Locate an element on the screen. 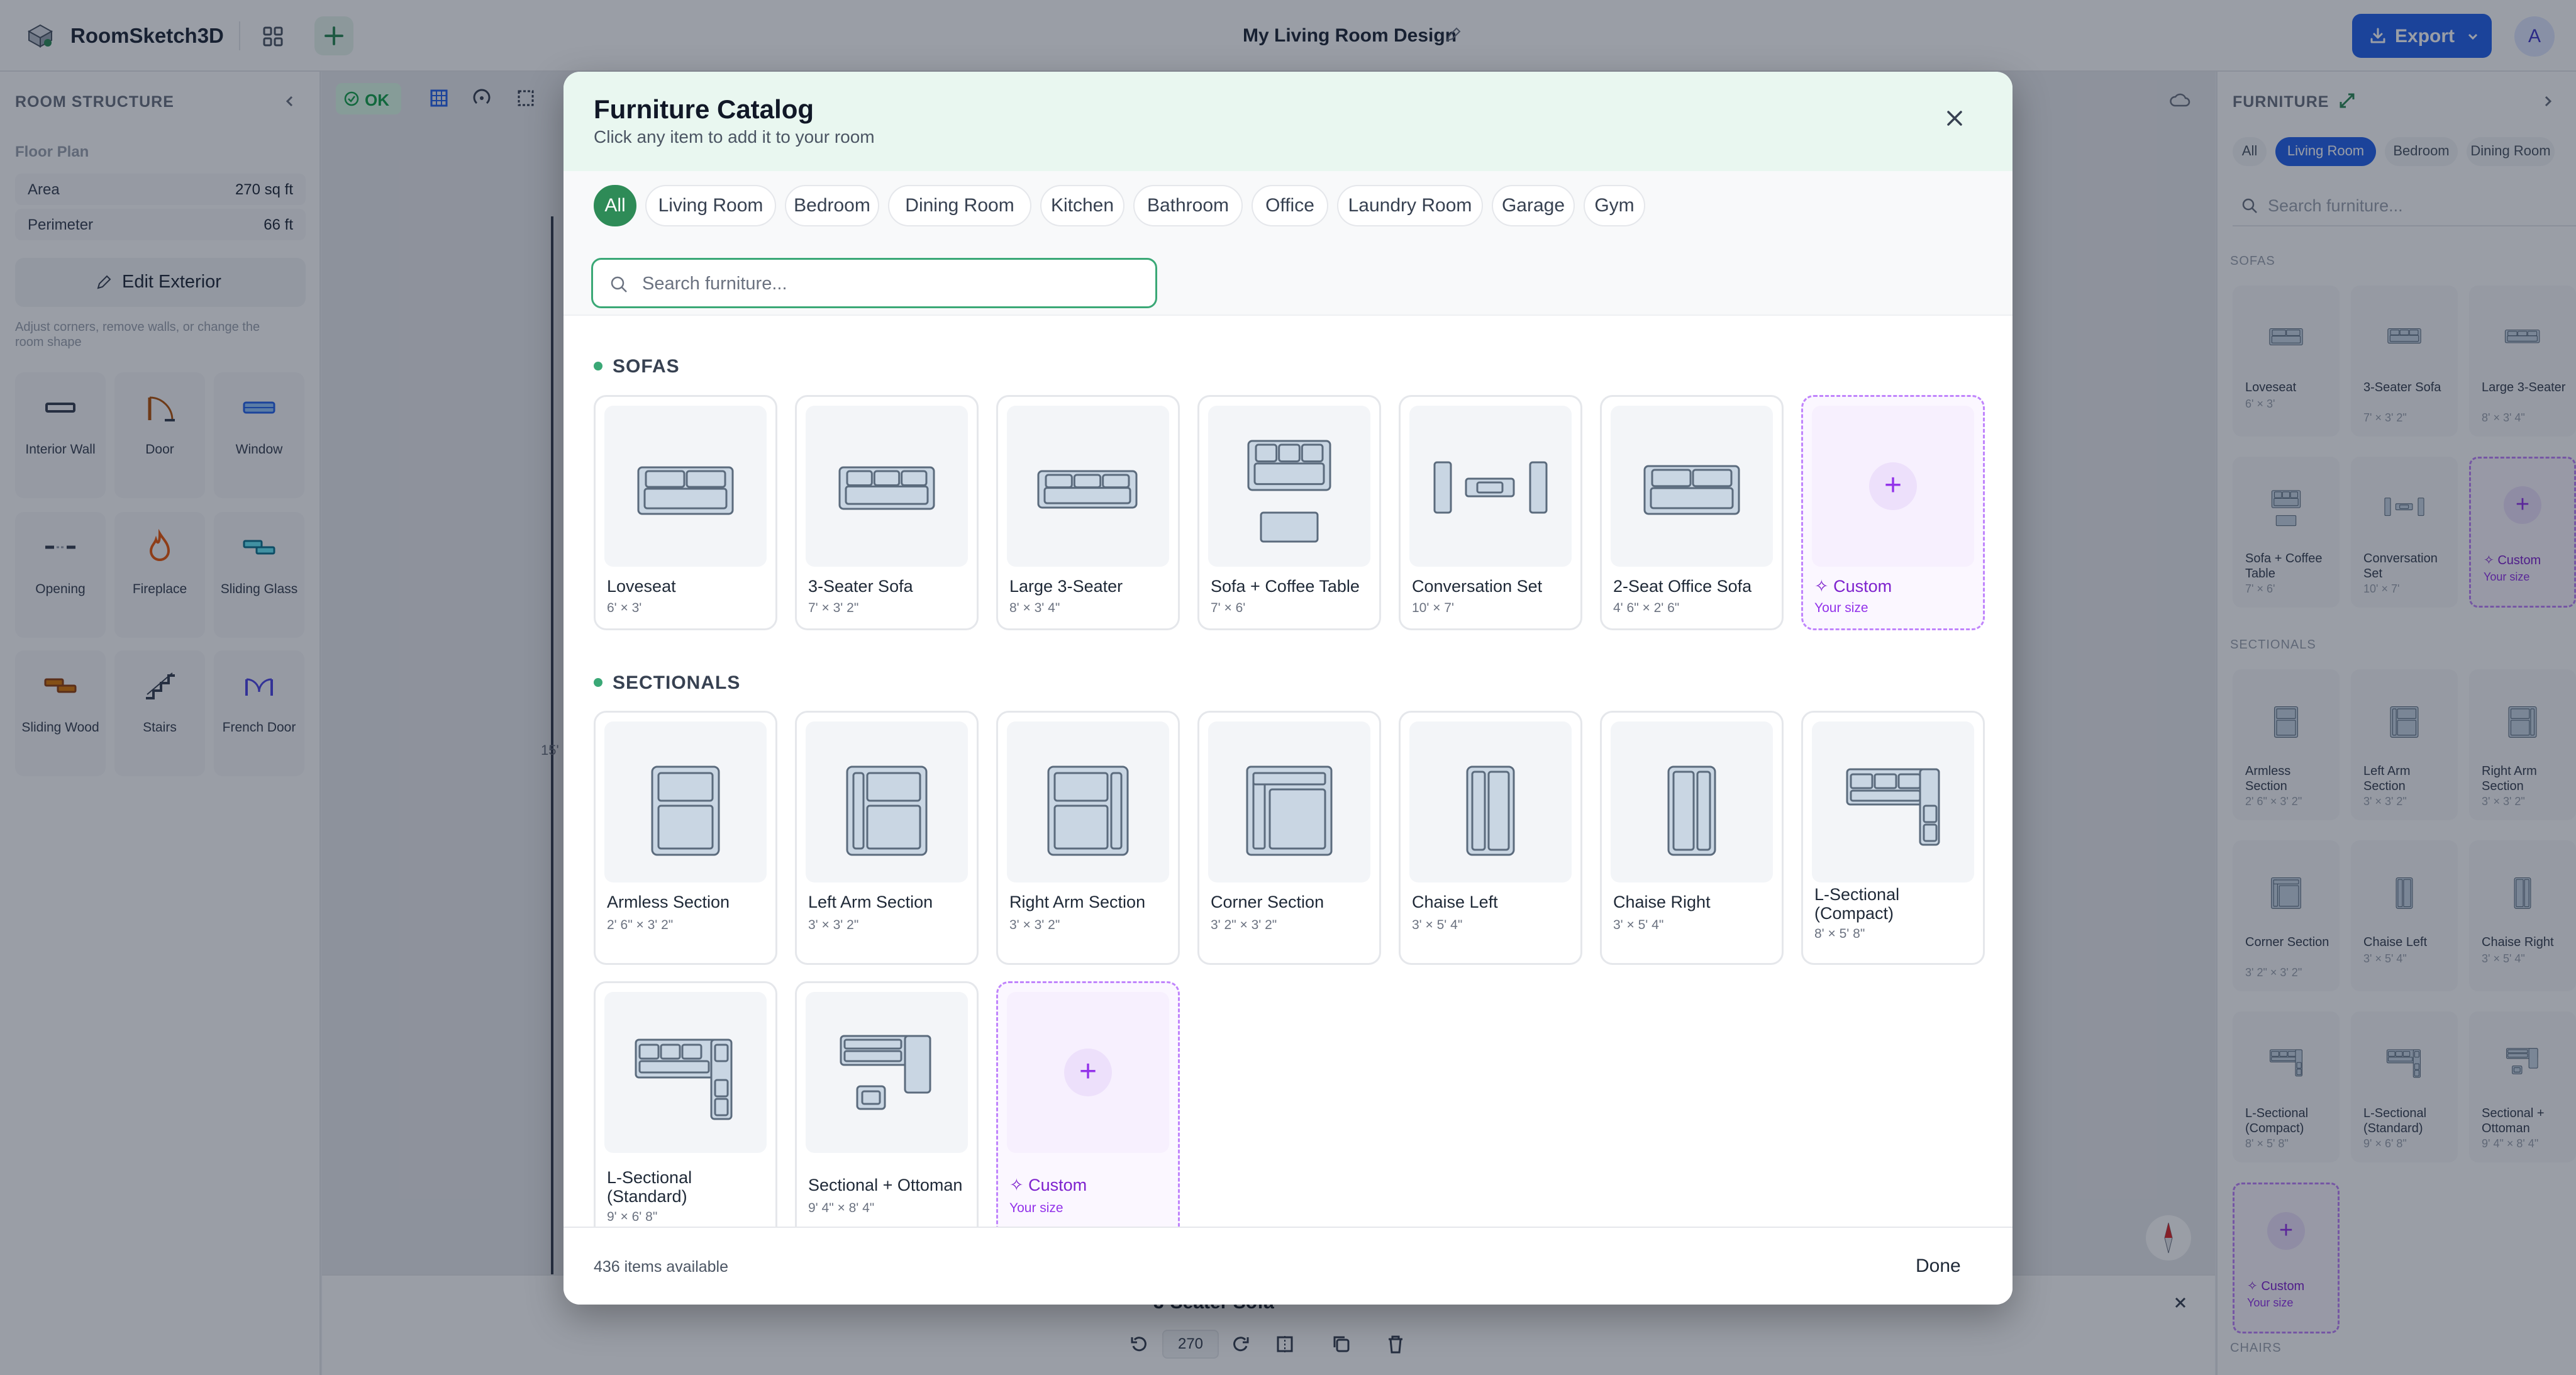 The height and width of the screenshot is (1375, 2576). items-available: 436 items available is located at coordinates (661, 1267).